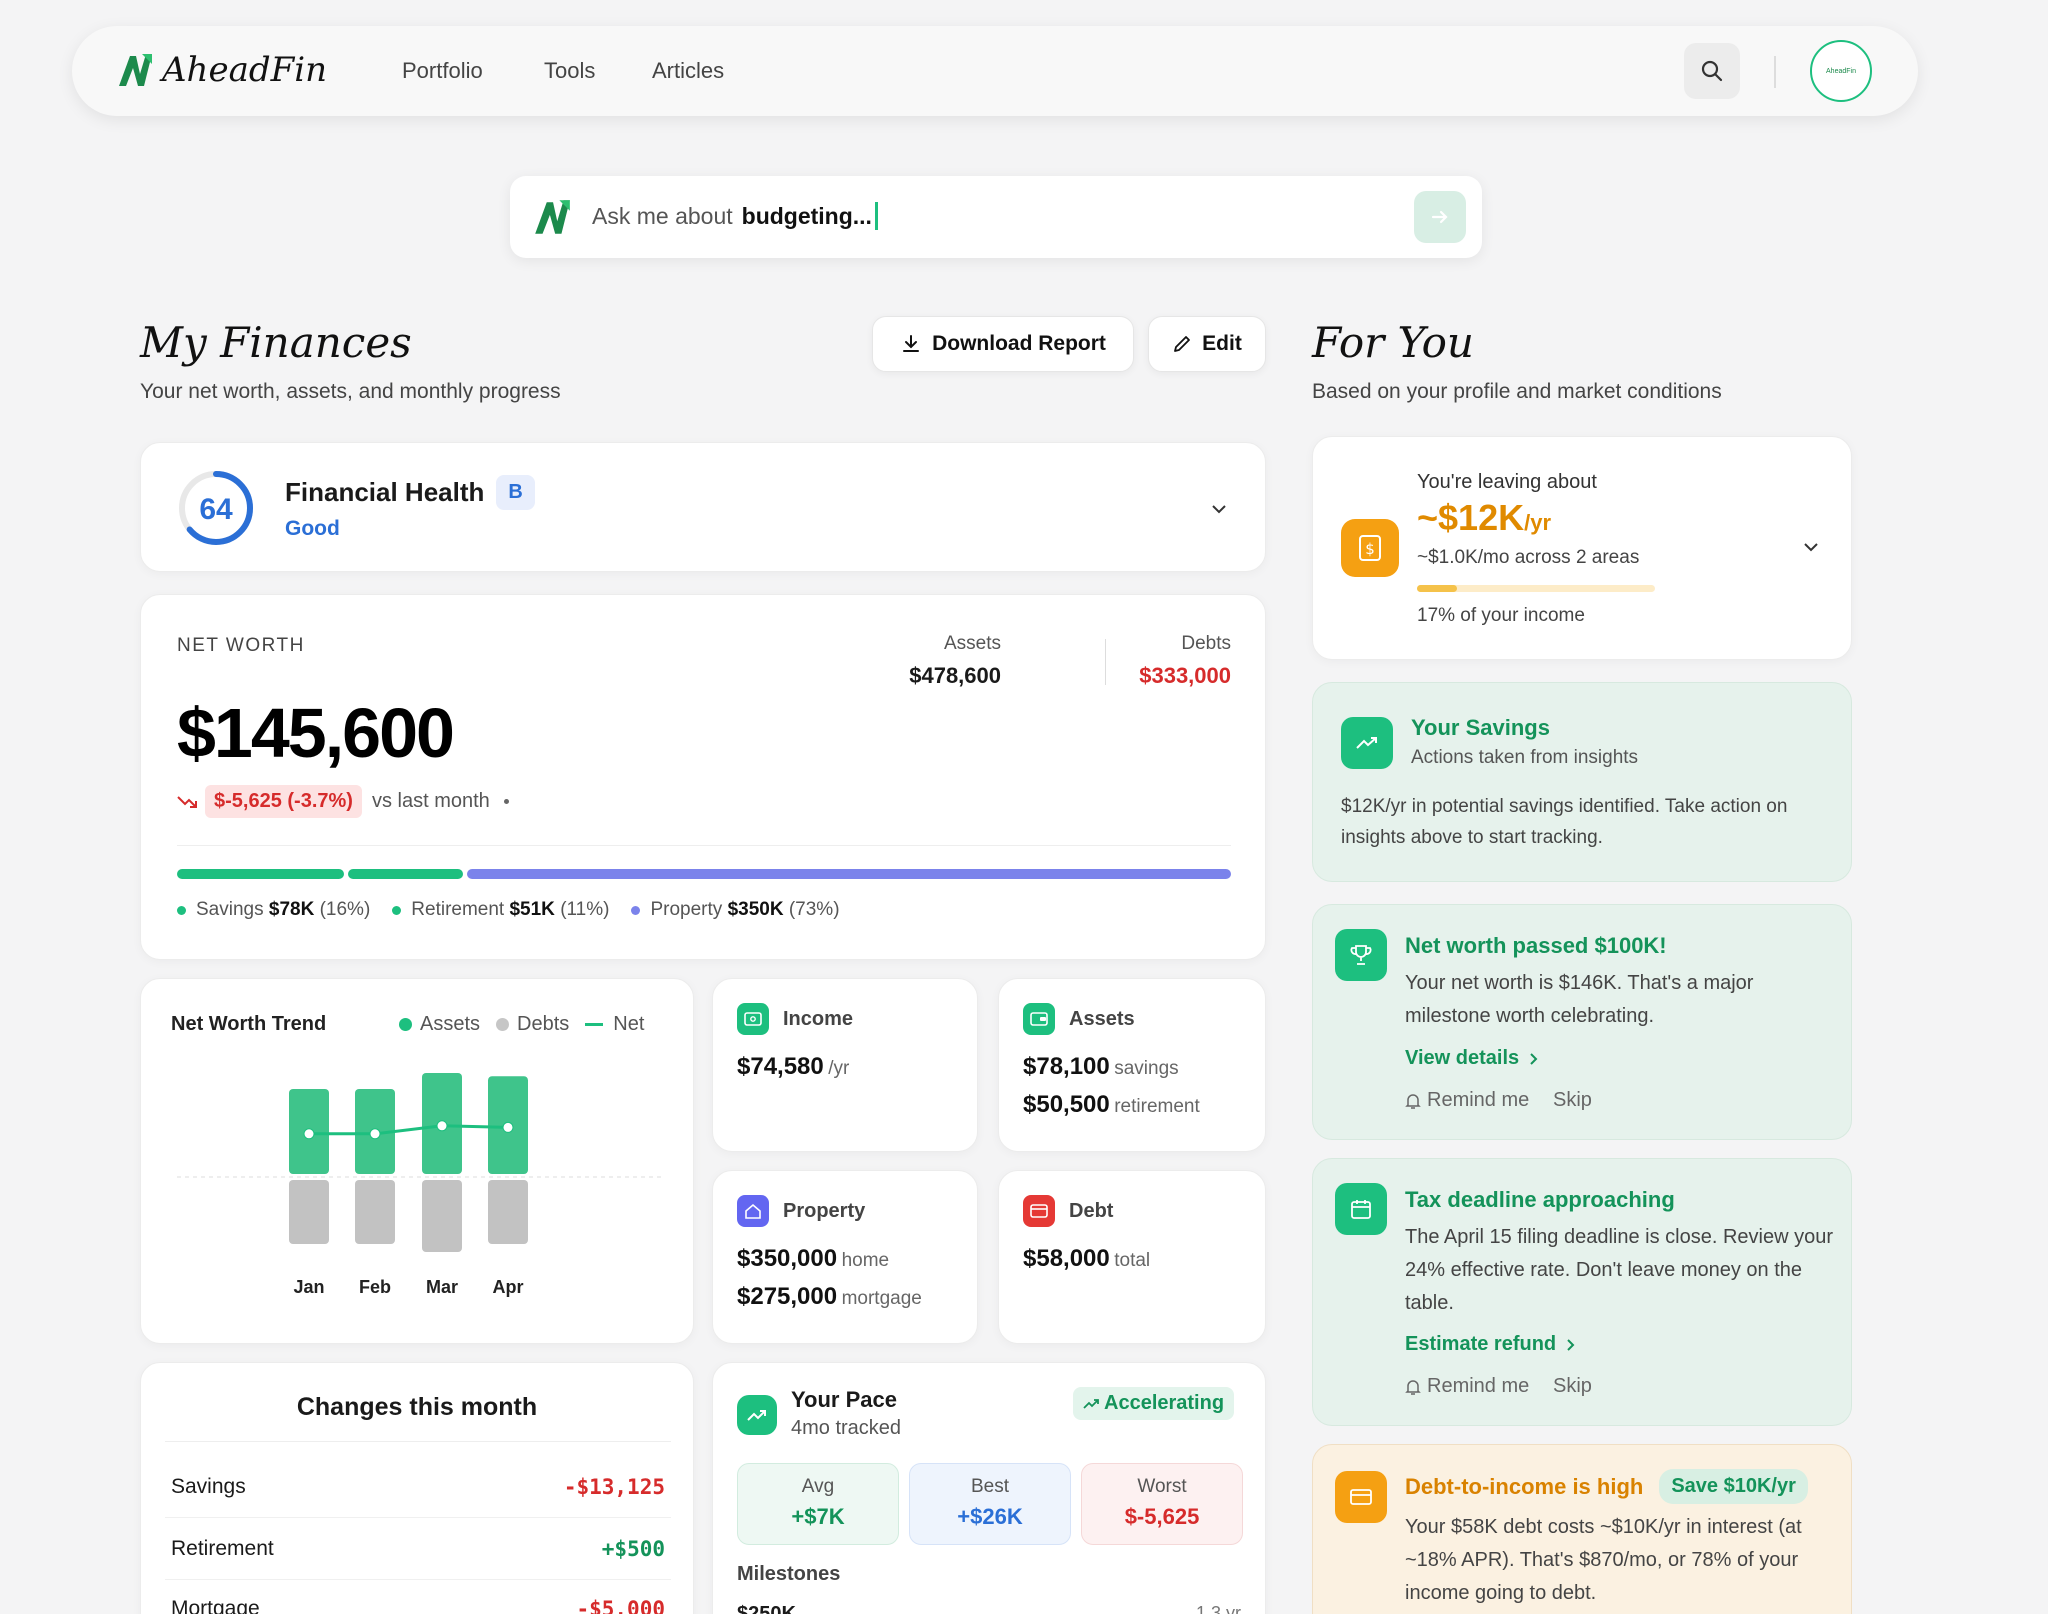 This screenshot has width=2048, height=1614. I want to click on calendar-icon, so click(1361, 1209).